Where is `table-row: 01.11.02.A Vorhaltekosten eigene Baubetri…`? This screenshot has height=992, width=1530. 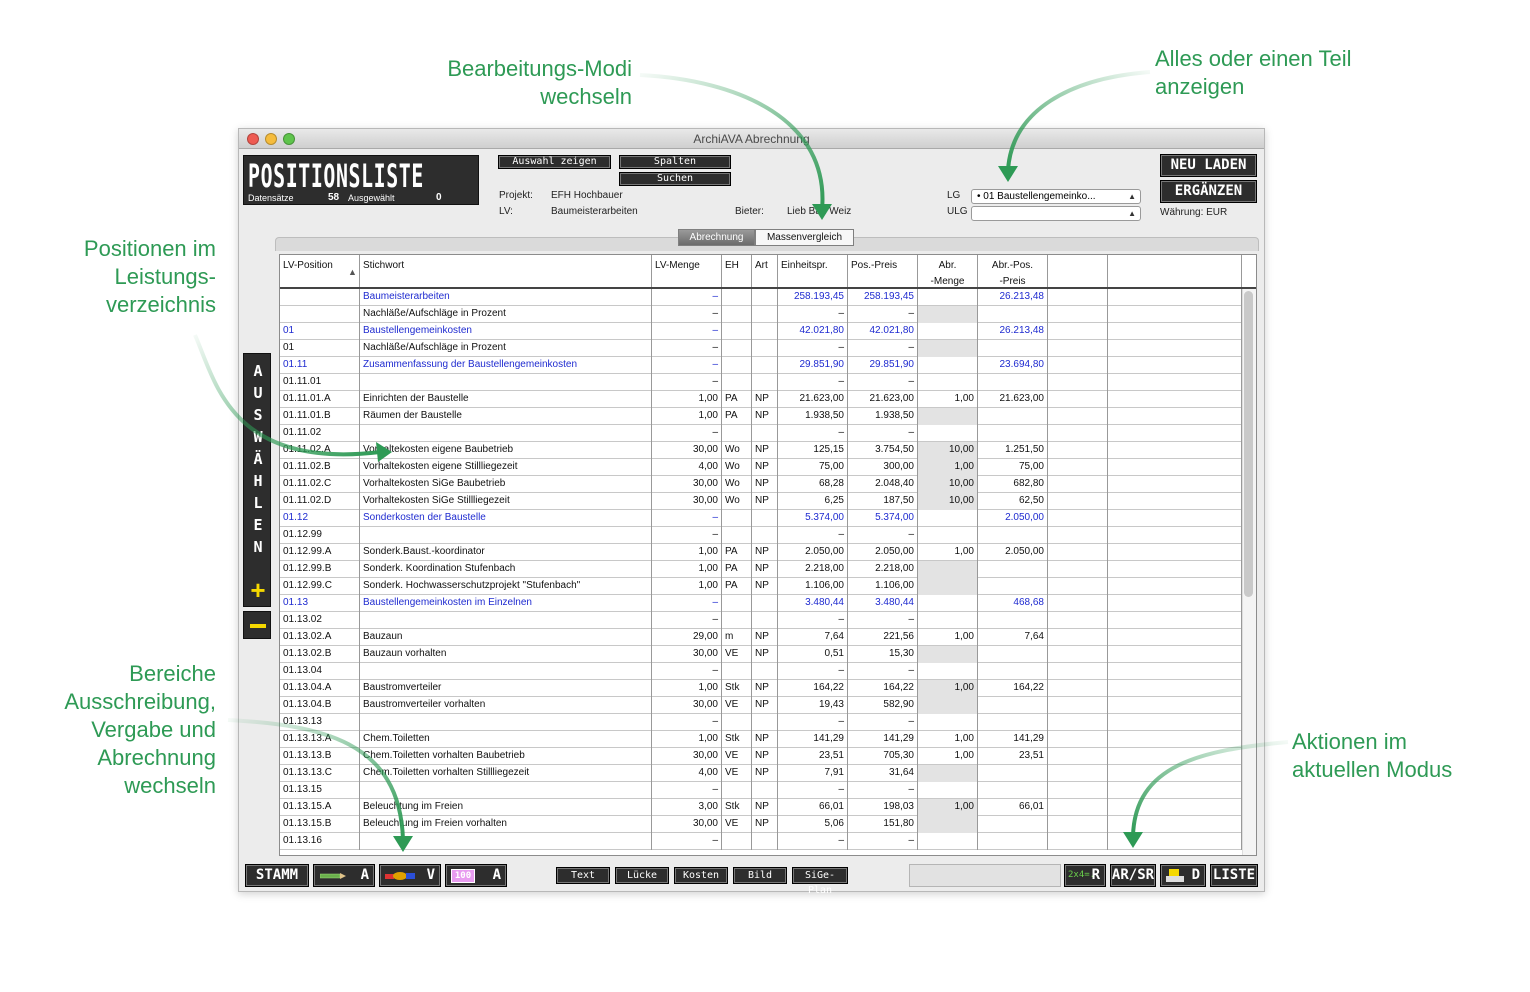
table-row: 01.11.02.A Vorhaltekosten eigene Baubetri… is located at coordinates (761, 450).